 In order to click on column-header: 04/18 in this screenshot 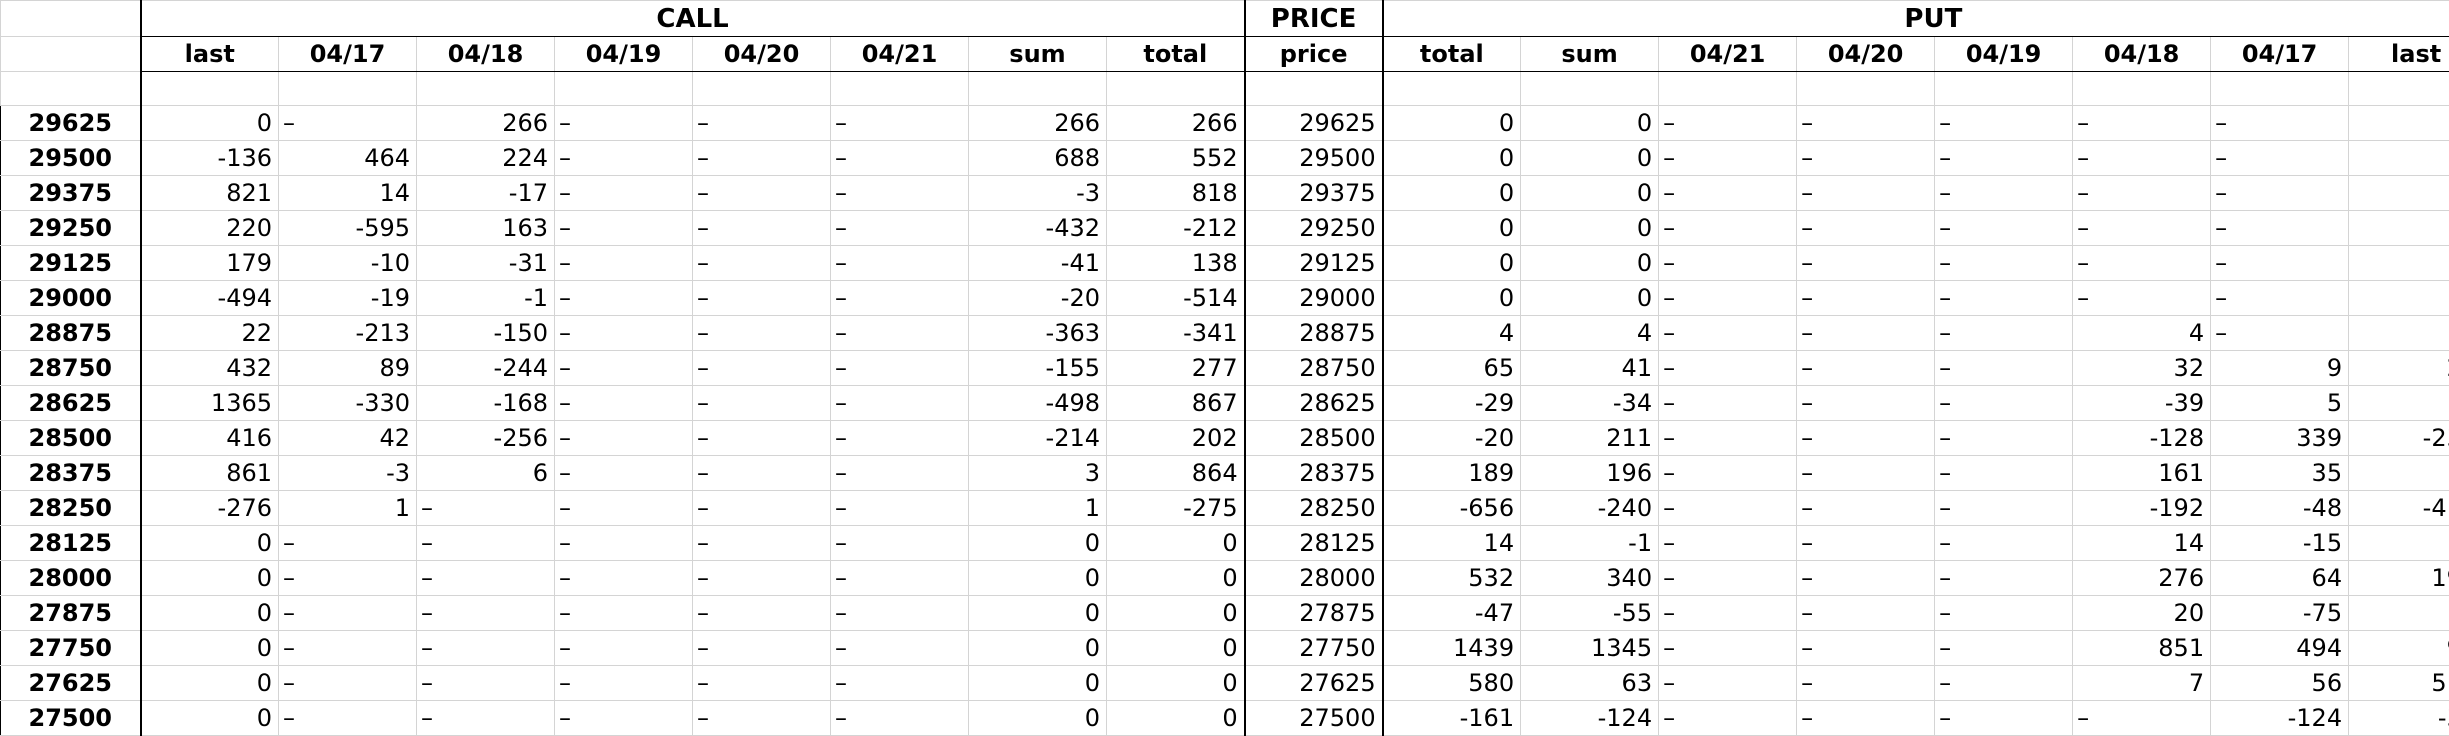, I will do `click(2142, 54)`.